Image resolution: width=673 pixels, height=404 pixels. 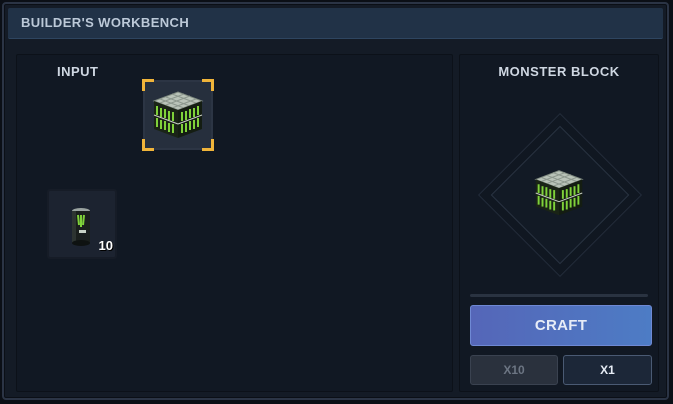 What do you see at coordinates (559, 295) in the screenshot?
I see `panel-divider` at bounding box center [559, 295].